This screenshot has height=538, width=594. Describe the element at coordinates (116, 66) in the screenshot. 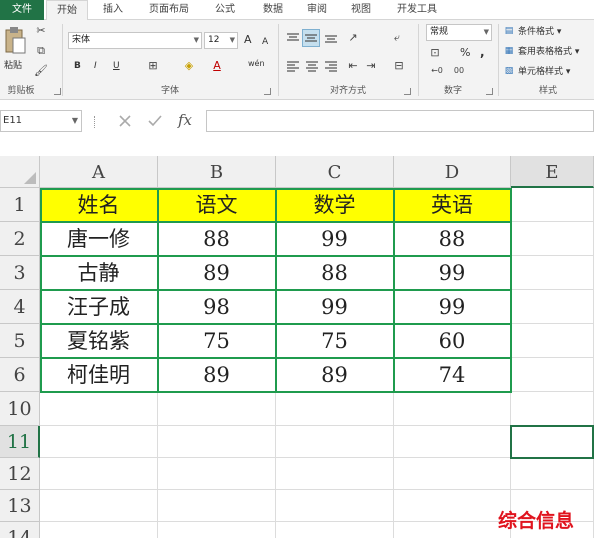

I see `underline-button: U` at that location.